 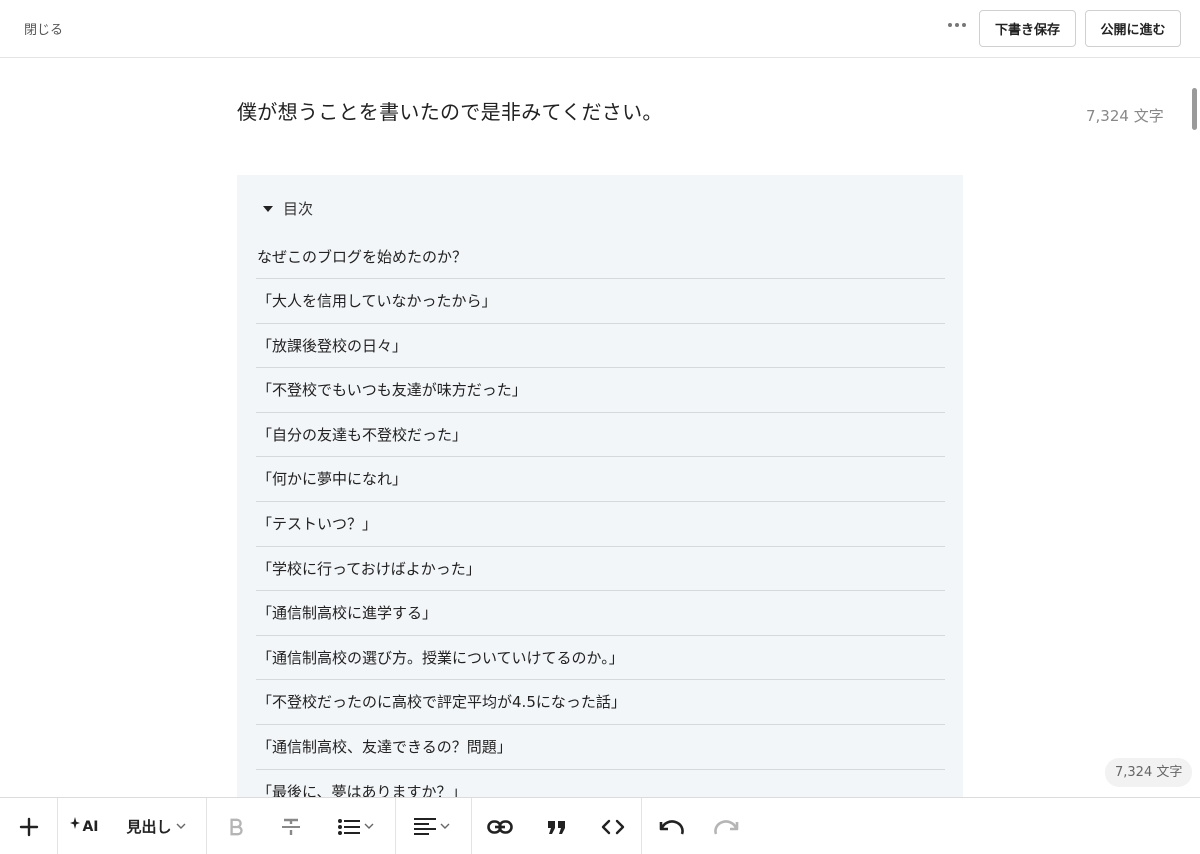 I want to click on caret-down-icon, so click(x=268, y=208).